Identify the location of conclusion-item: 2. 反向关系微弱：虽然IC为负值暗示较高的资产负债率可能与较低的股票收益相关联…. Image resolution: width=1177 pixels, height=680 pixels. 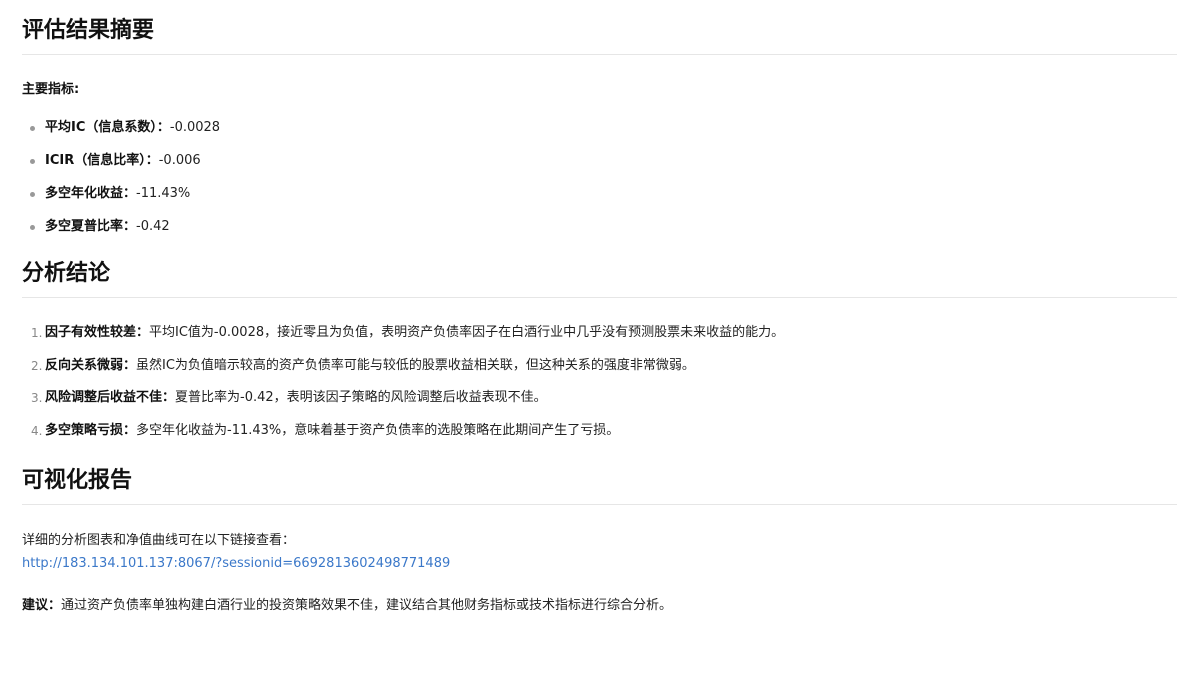
(599, 373).